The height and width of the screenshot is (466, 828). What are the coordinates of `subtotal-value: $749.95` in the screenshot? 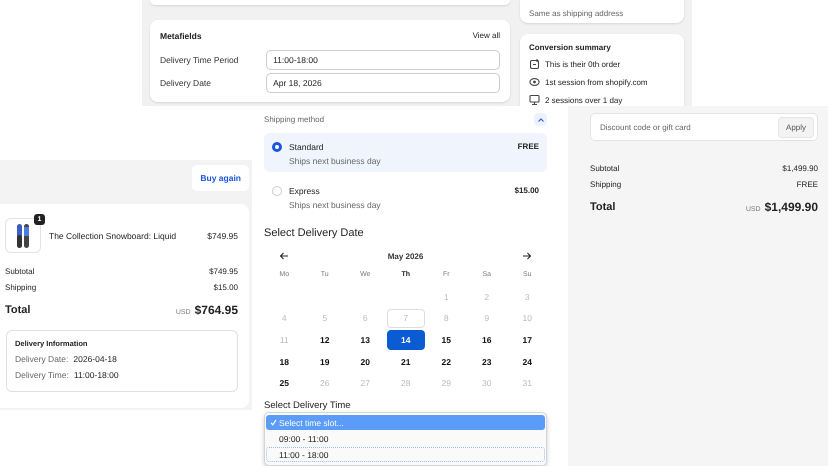 It's located at (223, 271).